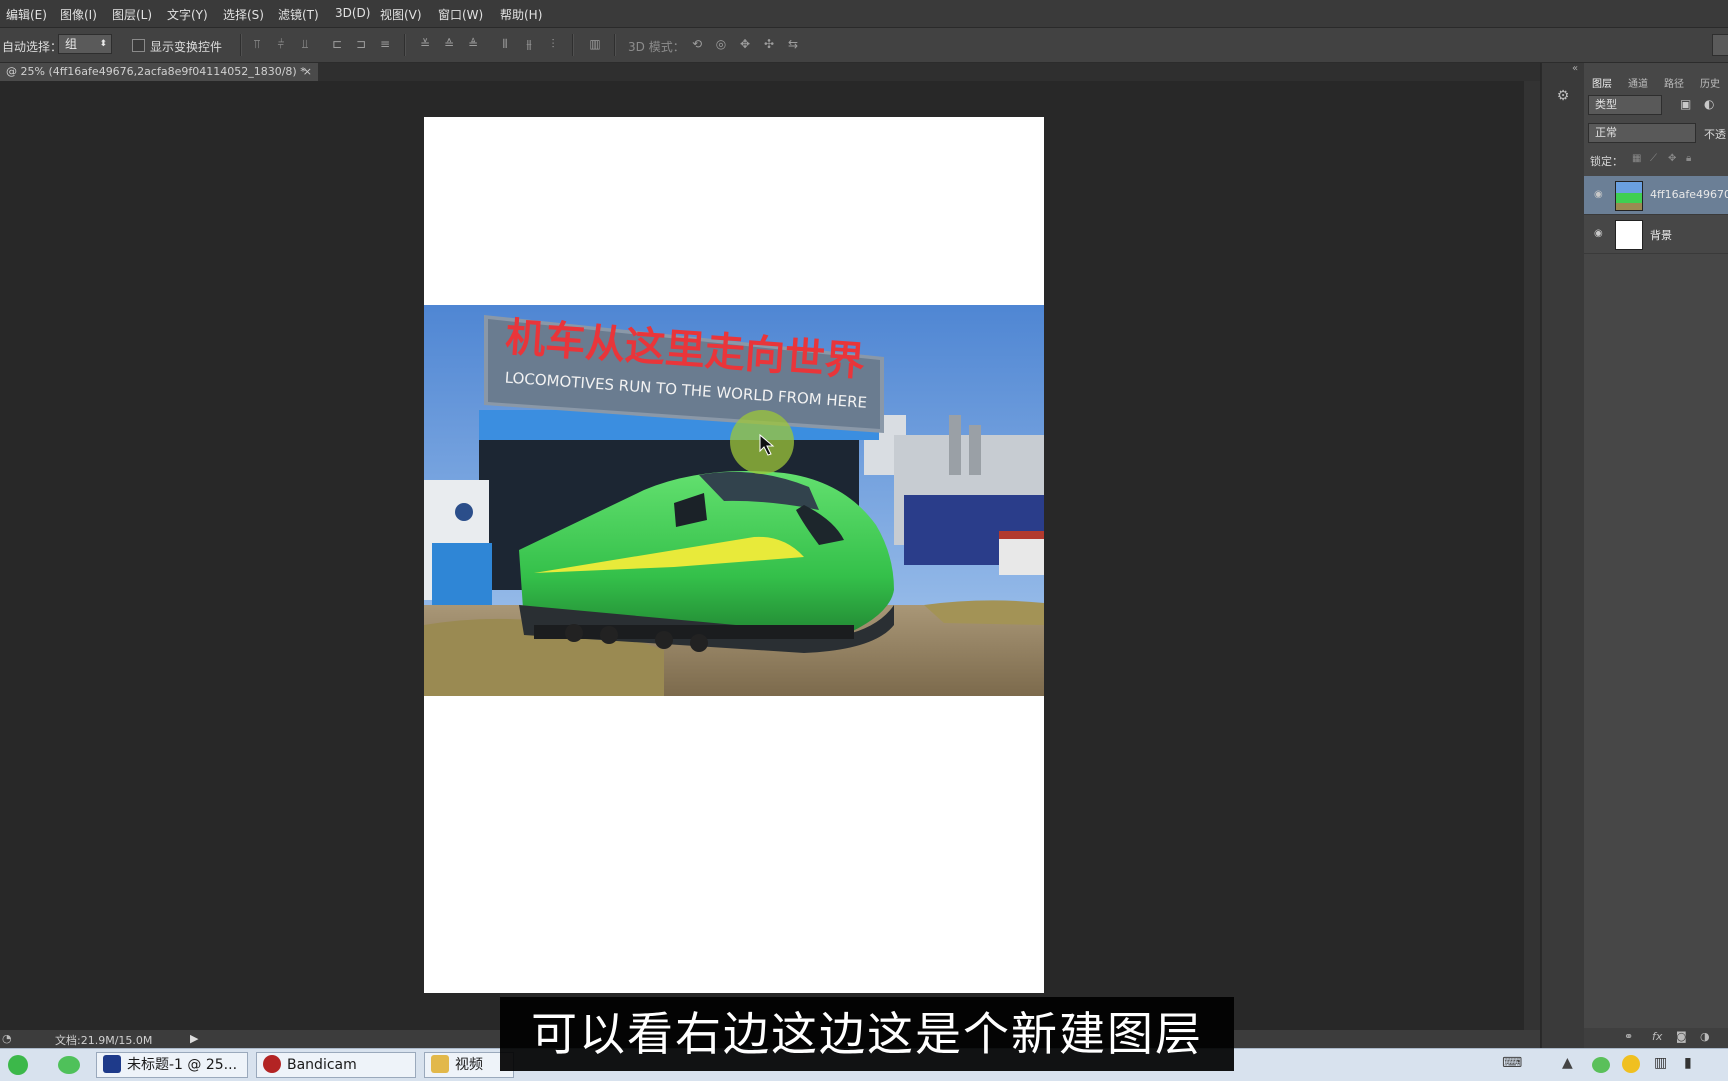 This screenshot has width=1728, height=1081. What do you see at coordinates (1638, 82) in the screenshot?
I see `tab-channels: 通道` at bounding box center [1638, 82].